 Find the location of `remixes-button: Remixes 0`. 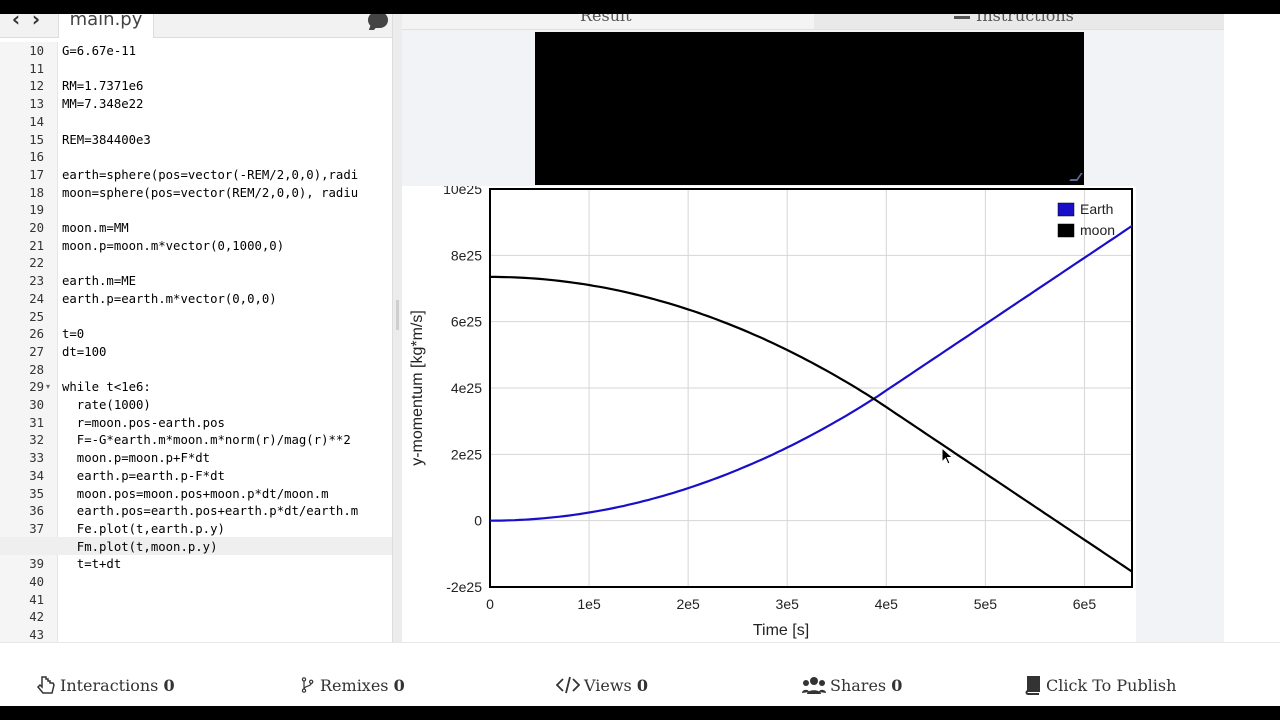

remixes-button: Remixes 0 is located at coordinates (352, 686).